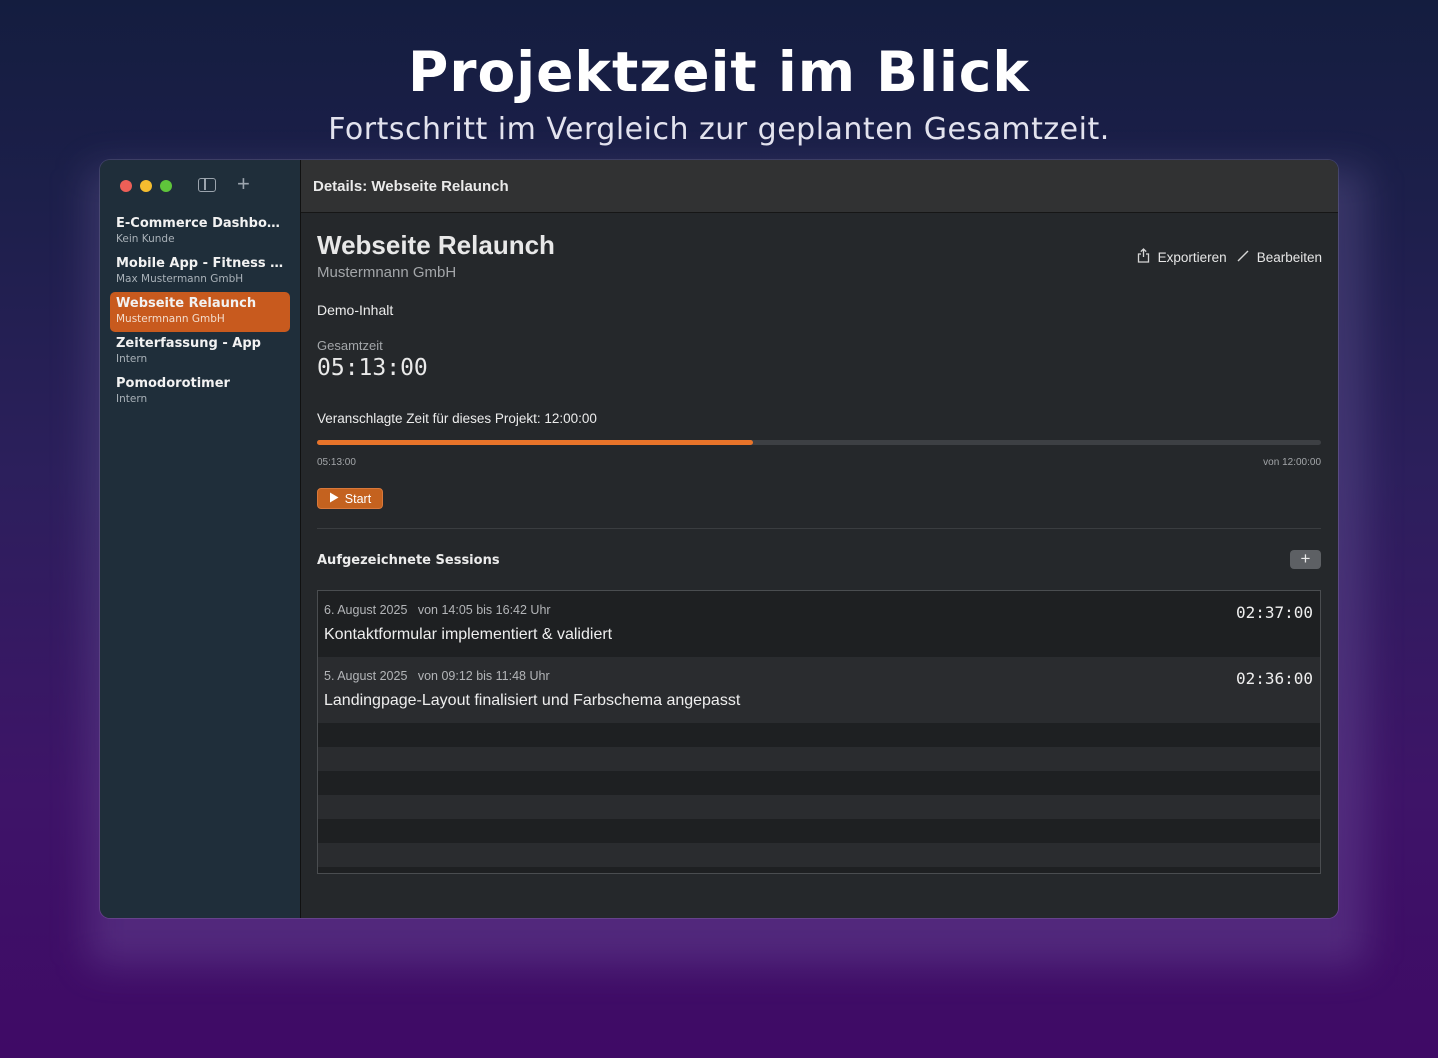 The width and height of the screenshot is (1438, 1058). I want to click on project-name: Pomodorotimer, so click(173, 383).